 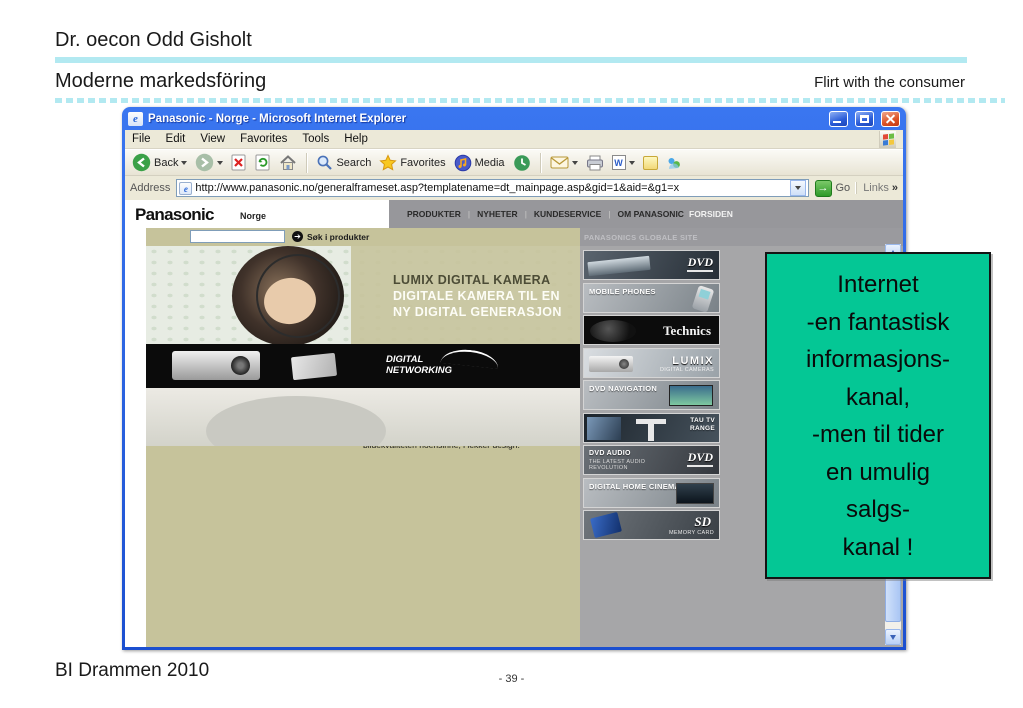 I want to click on dvd-recorder-image, so click(x=619, y=266).